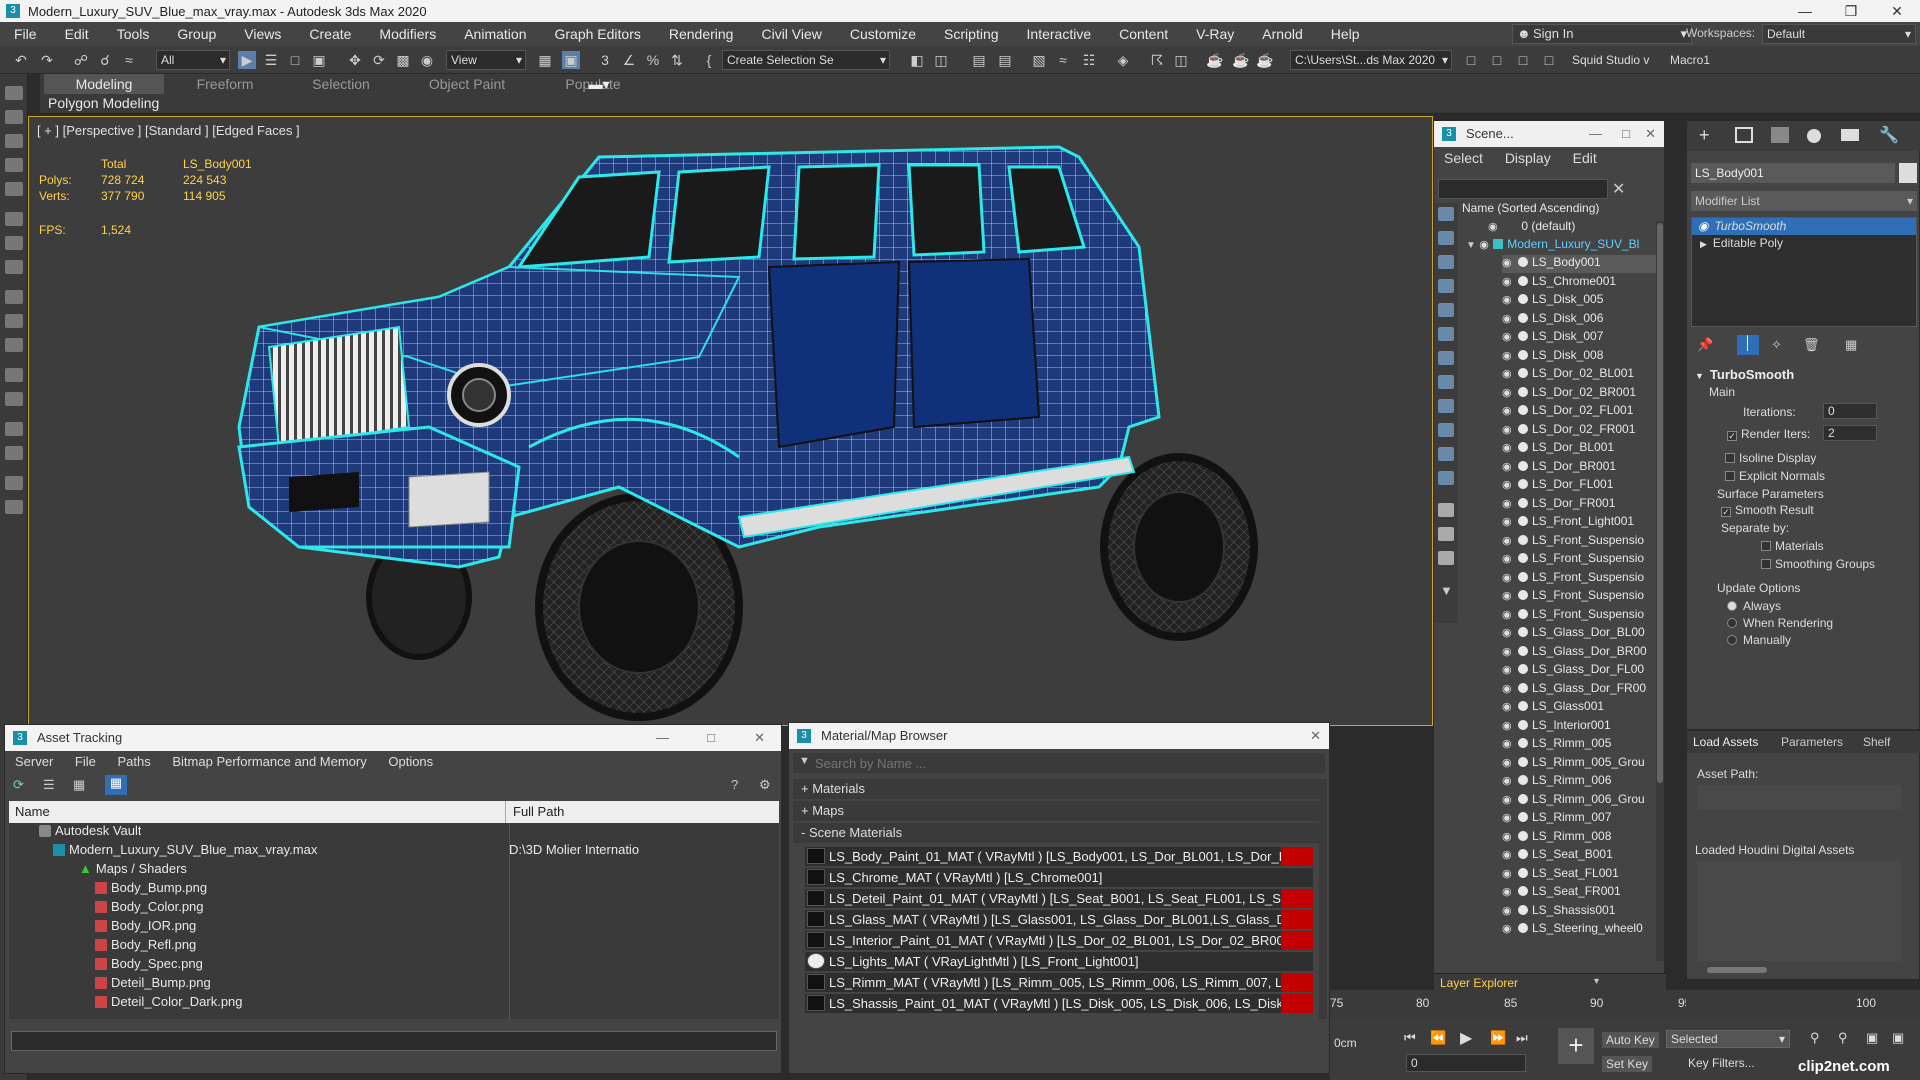 This screenshot has width=1920, height=1080. Describe the element at coordinates (711, 738) in the screenshot. I see `maximize-icon: □` at that location.